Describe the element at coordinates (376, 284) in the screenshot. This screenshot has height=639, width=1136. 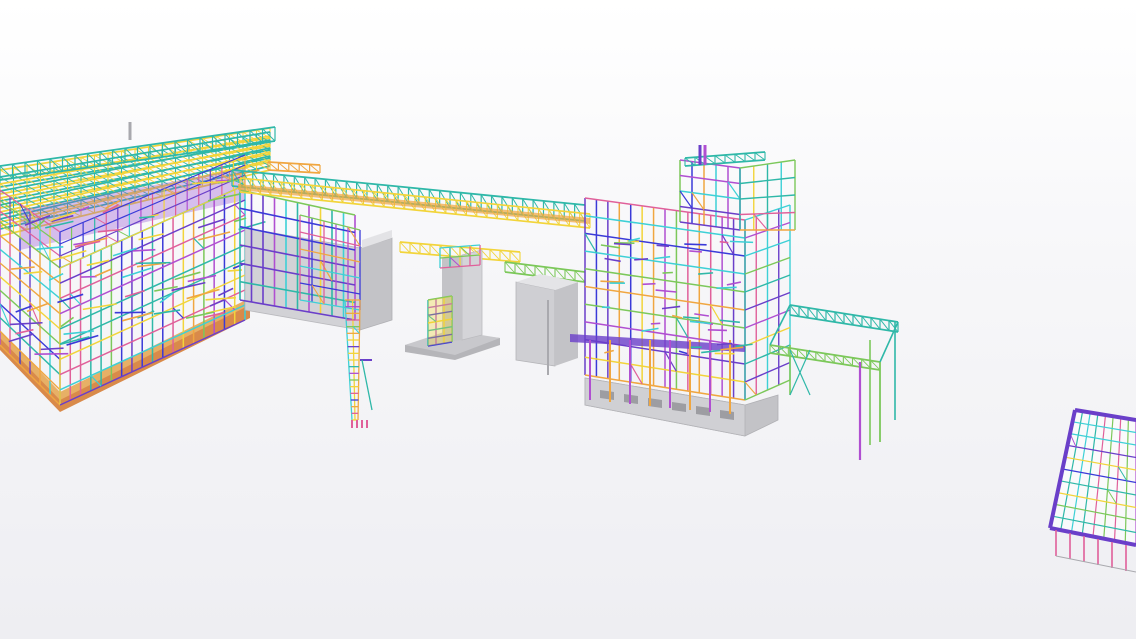
I see `bunker-side` at that location.